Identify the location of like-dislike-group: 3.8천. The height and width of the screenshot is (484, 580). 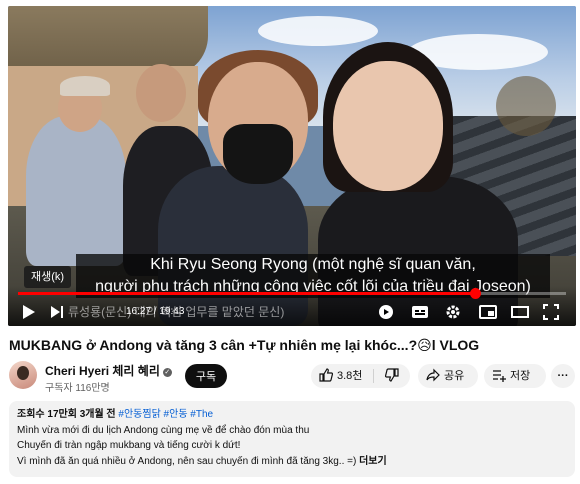
(360, 376).